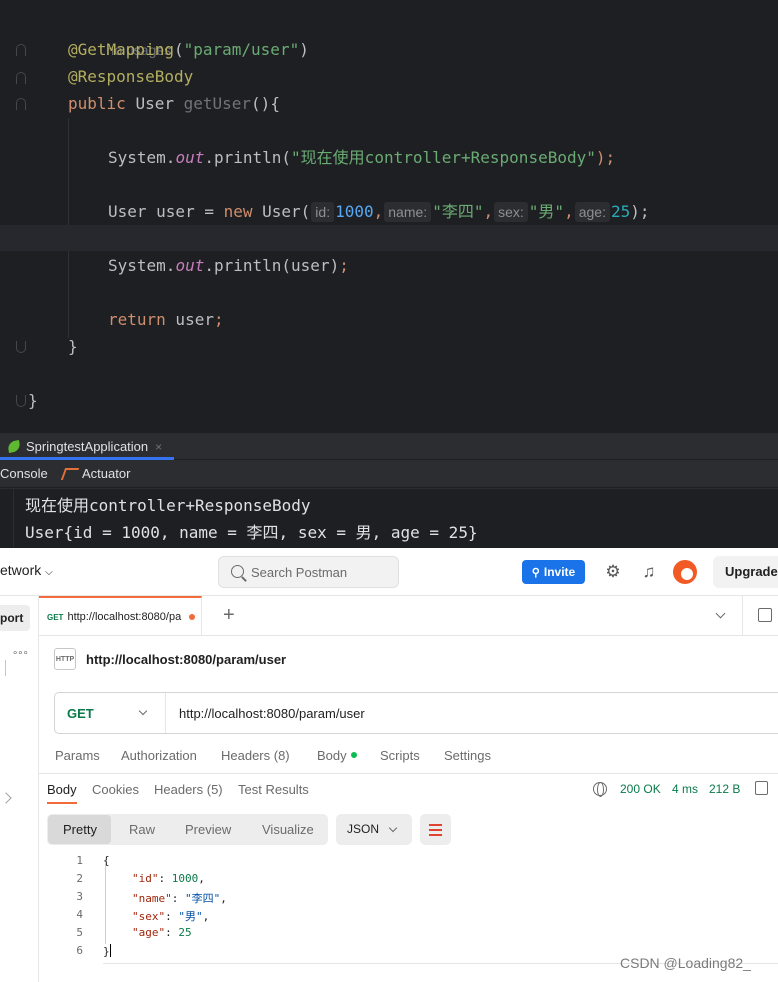  I want to click on url-input: http://localhost:8080/param/user, so click(265, 713).